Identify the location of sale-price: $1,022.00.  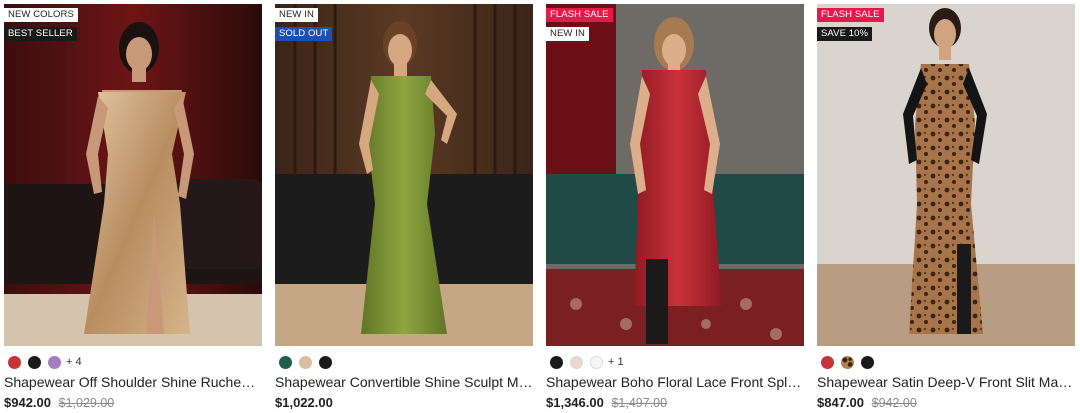
(304, 402).